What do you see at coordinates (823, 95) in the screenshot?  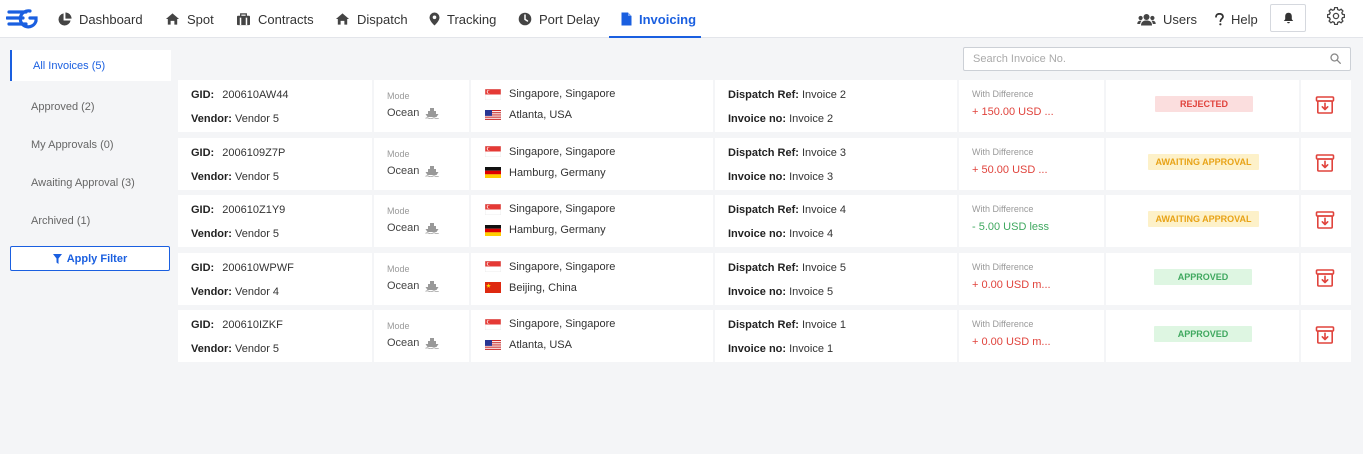 I see `dispatch-ref-value: Invoice 2` at bounding box center [823, 95].